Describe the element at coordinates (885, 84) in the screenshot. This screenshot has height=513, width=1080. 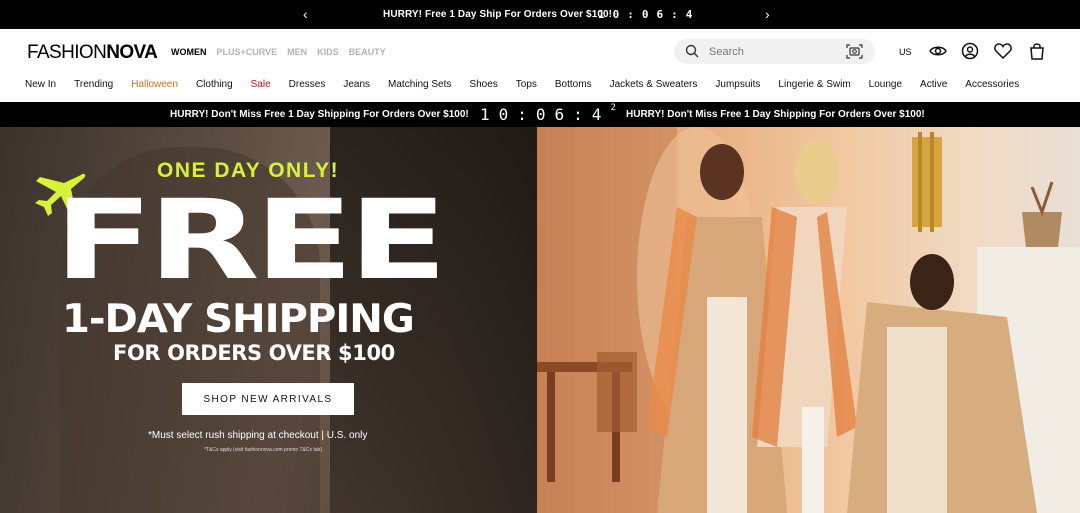
I see `nav-item-lounge: Lounge` at that location.